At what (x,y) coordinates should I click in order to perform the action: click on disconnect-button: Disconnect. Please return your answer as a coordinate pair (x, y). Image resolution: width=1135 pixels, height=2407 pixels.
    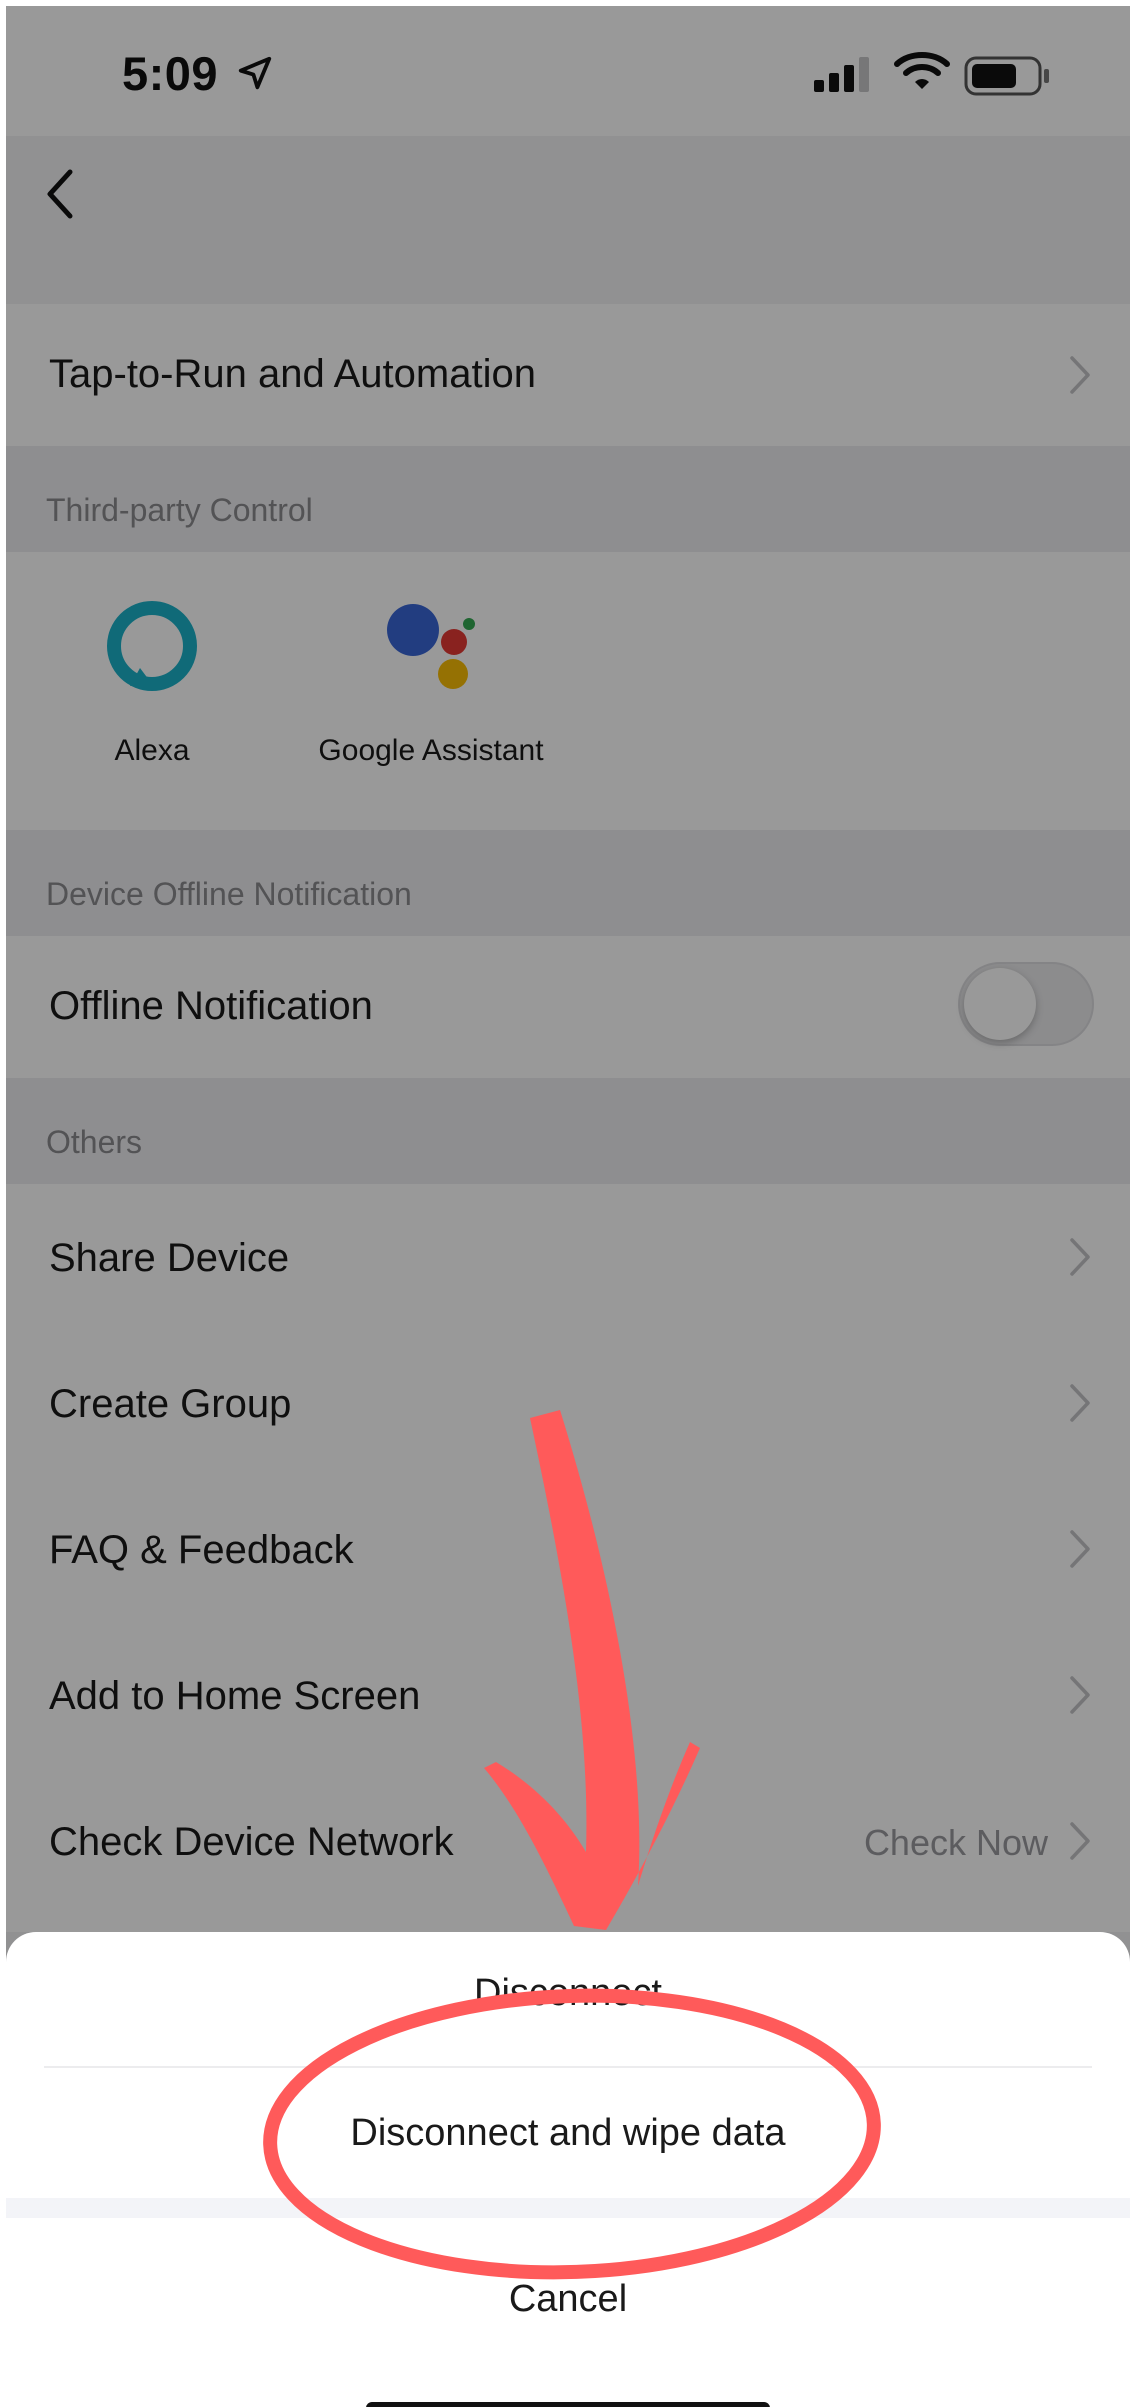
    Looking at the image, I should click on (568, 1993).